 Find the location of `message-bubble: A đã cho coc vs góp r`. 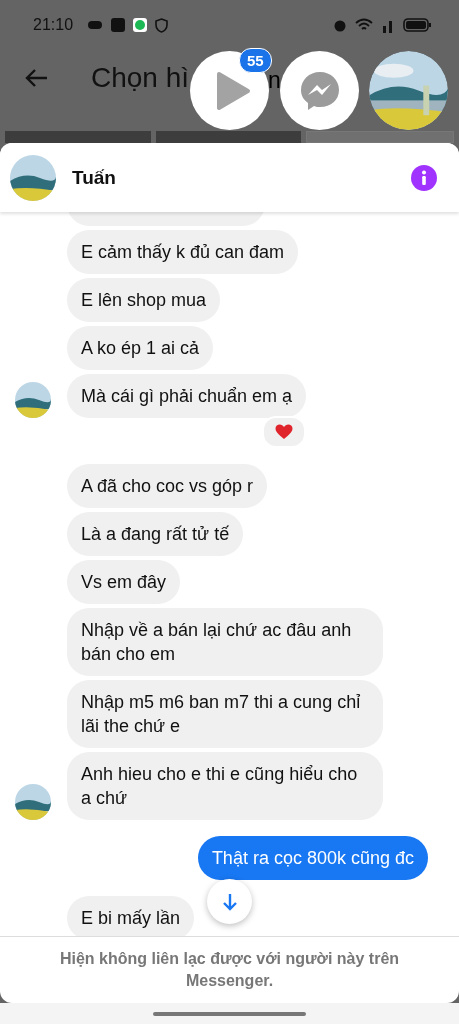

message-bubble: A đã cho coc vs góp r is located at coordinates (167, 486).